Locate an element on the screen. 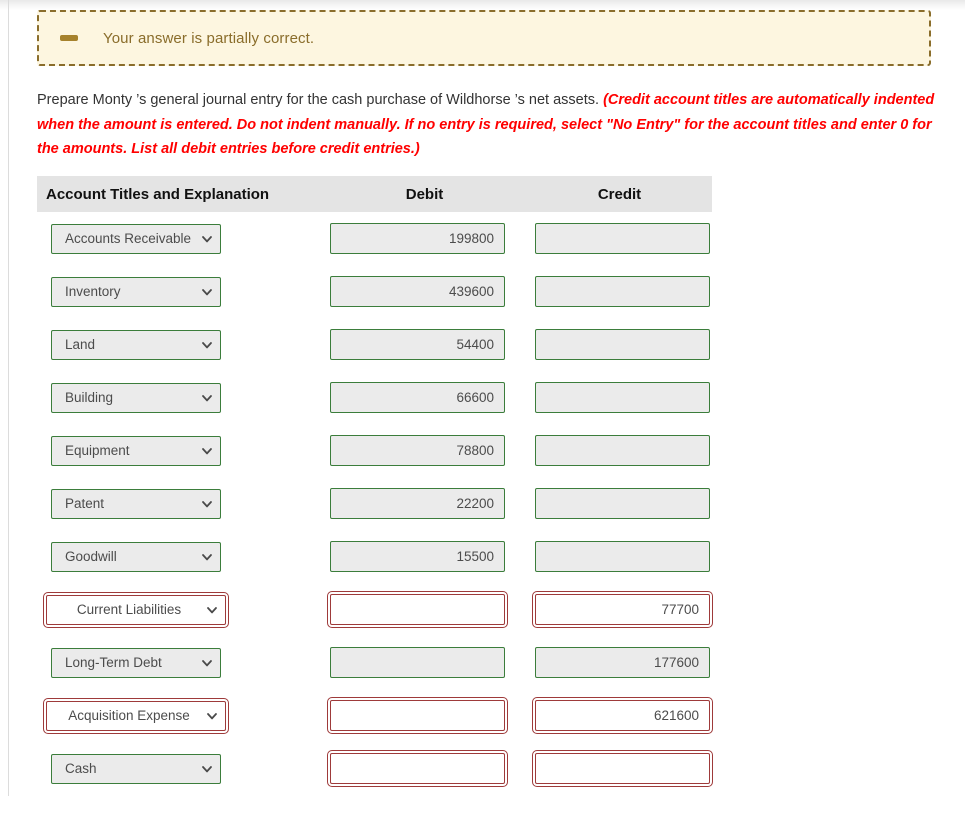  cell-account: Accounts Receivable is located at coordinates (179, 238).